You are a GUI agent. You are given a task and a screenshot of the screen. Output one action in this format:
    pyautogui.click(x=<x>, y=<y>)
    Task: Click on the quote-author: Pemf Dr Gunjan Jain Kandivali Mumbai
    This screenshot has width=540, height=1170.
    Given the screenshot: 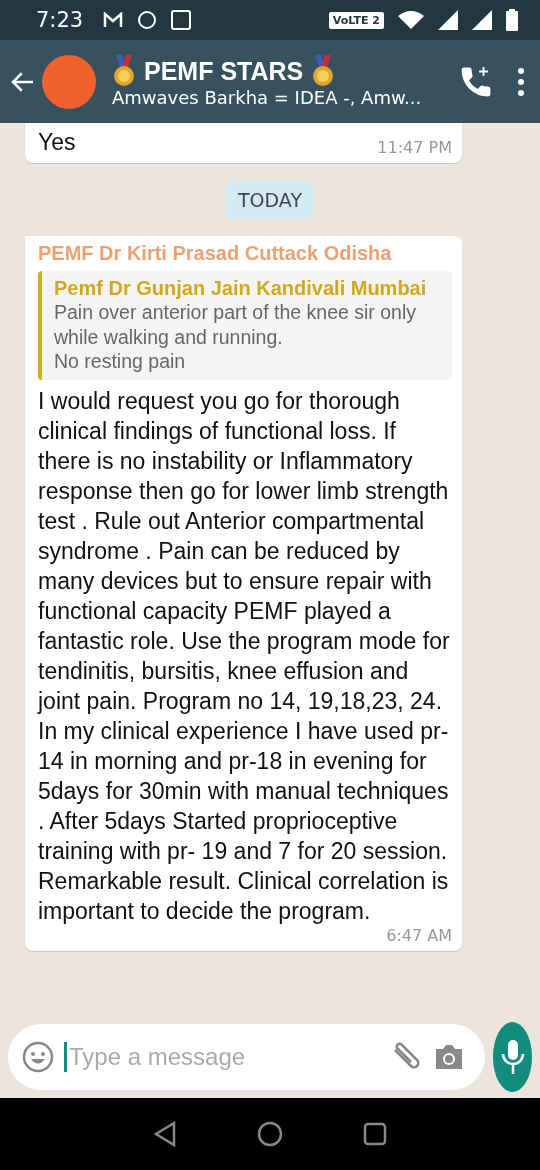 What is the action you would take?
    pyautogui.click(x=241, y=288)
    